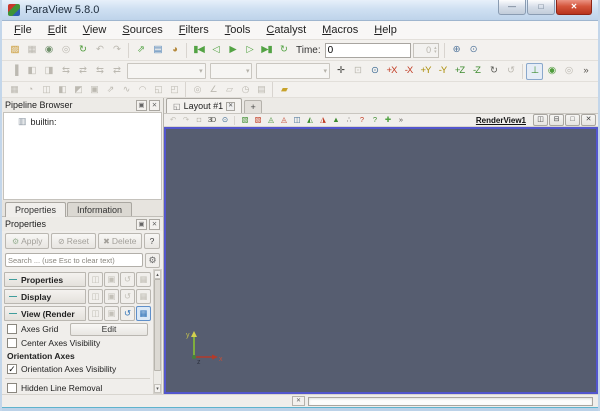 This screenshot has width=600, height=411. I want to click on window-controls: — □ ✕, so click(545, 7).